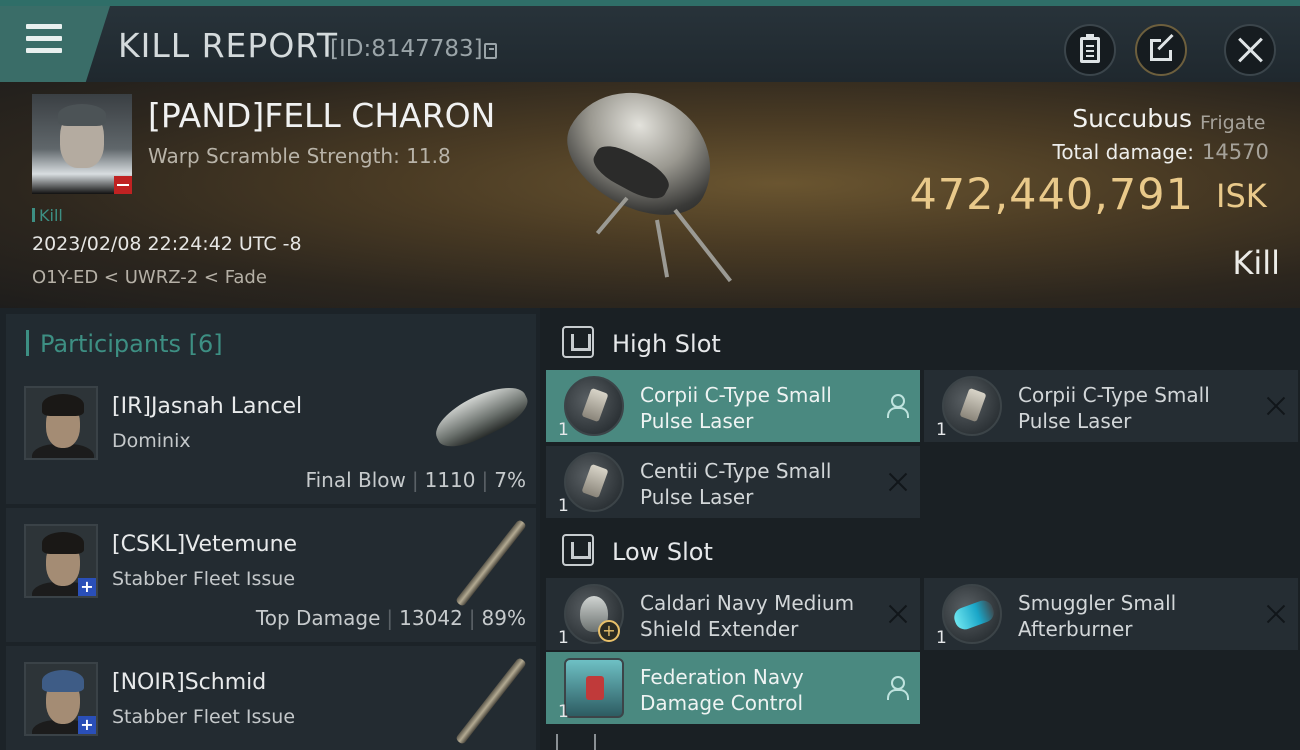 This screenshot has height=750, width=1300. I want to click on damage-control-icon, so click(594, 688).